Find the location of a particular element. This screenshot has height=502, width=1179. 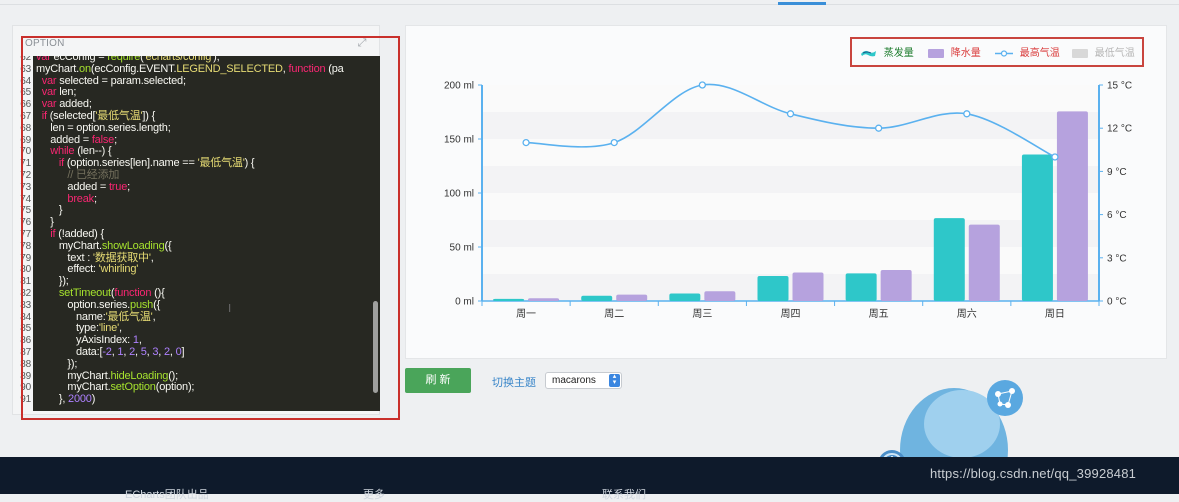

footer-contact-link: 联系我们 is located at coordinates (624, 494).